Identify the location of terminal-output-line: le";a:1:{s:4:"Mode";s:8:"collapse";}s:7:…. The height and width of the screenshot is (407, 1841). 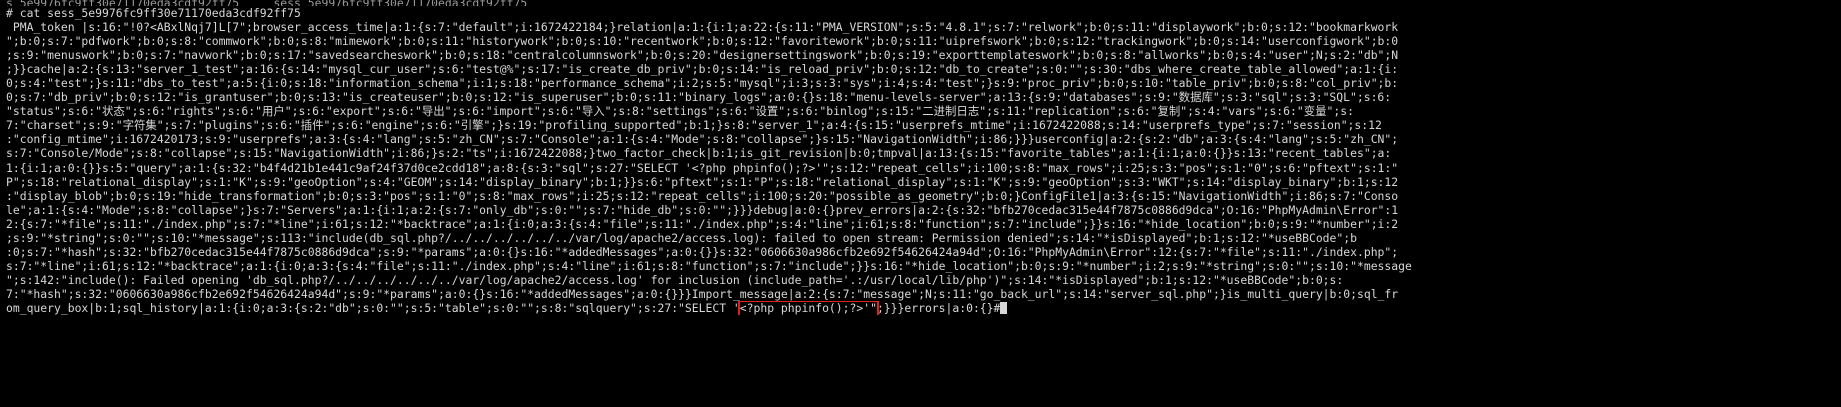
(702, 209).